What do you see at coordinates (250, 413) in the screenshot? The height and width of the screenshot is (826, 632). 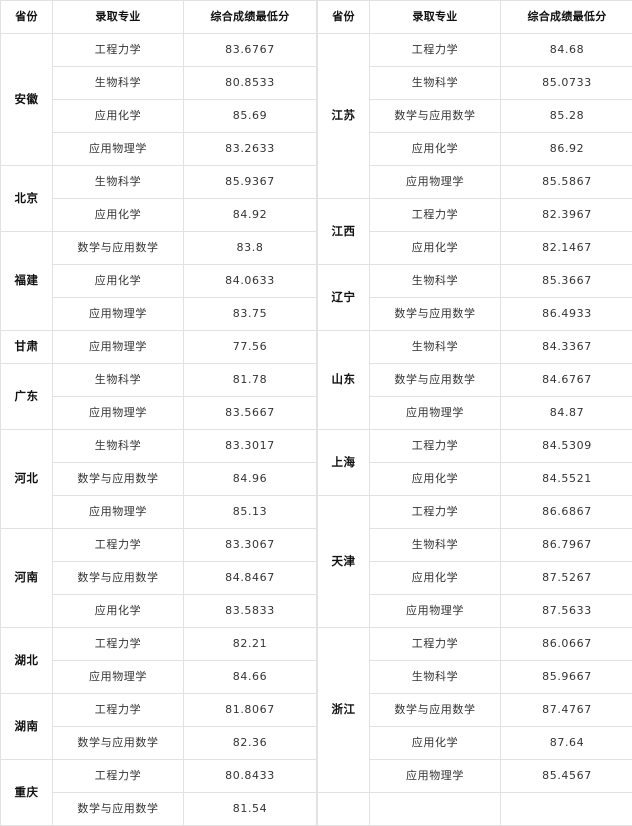 I see `score-cell: 83.5667` at bounding box center [250, 413].